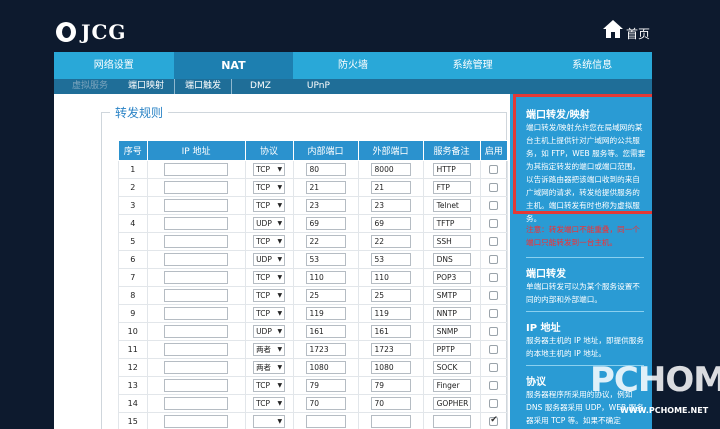 The height and width of the screenshot is (429, 720). I want to click on tab-nat: NAT, so click(233, 65).